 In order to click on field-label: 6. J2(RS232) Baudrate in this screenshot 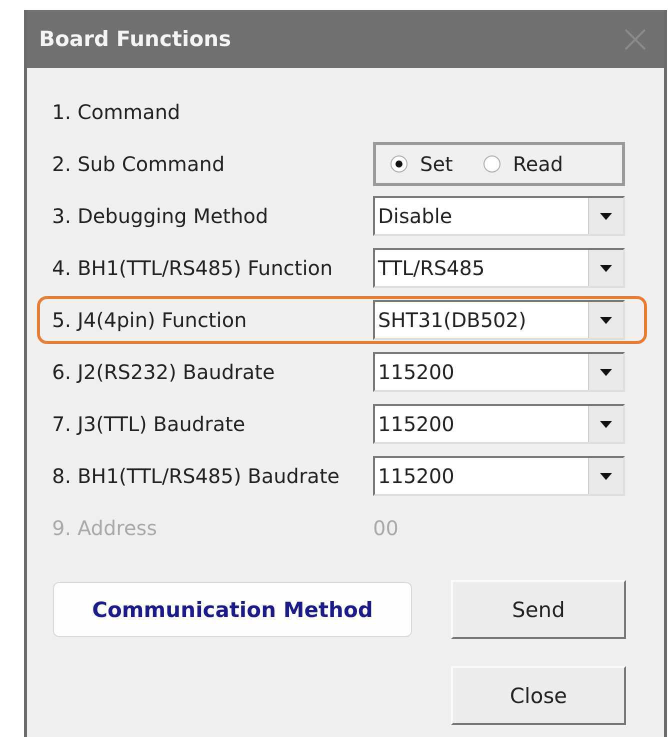, I will do `click(164, 372)`.